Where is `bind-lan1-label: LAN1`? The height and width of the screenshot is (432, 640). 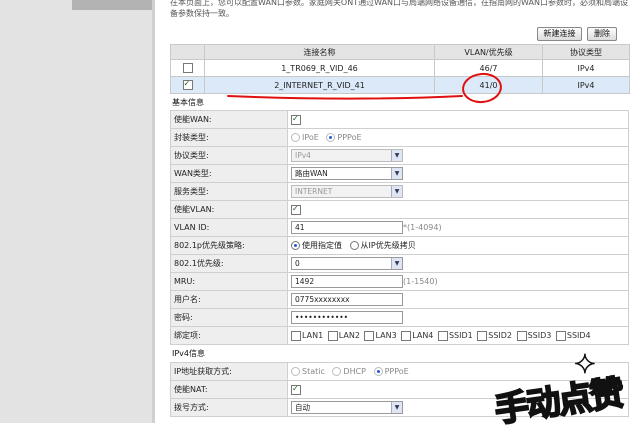
bind-lan1-label: LAN1 is located at coordinates (313, 335).